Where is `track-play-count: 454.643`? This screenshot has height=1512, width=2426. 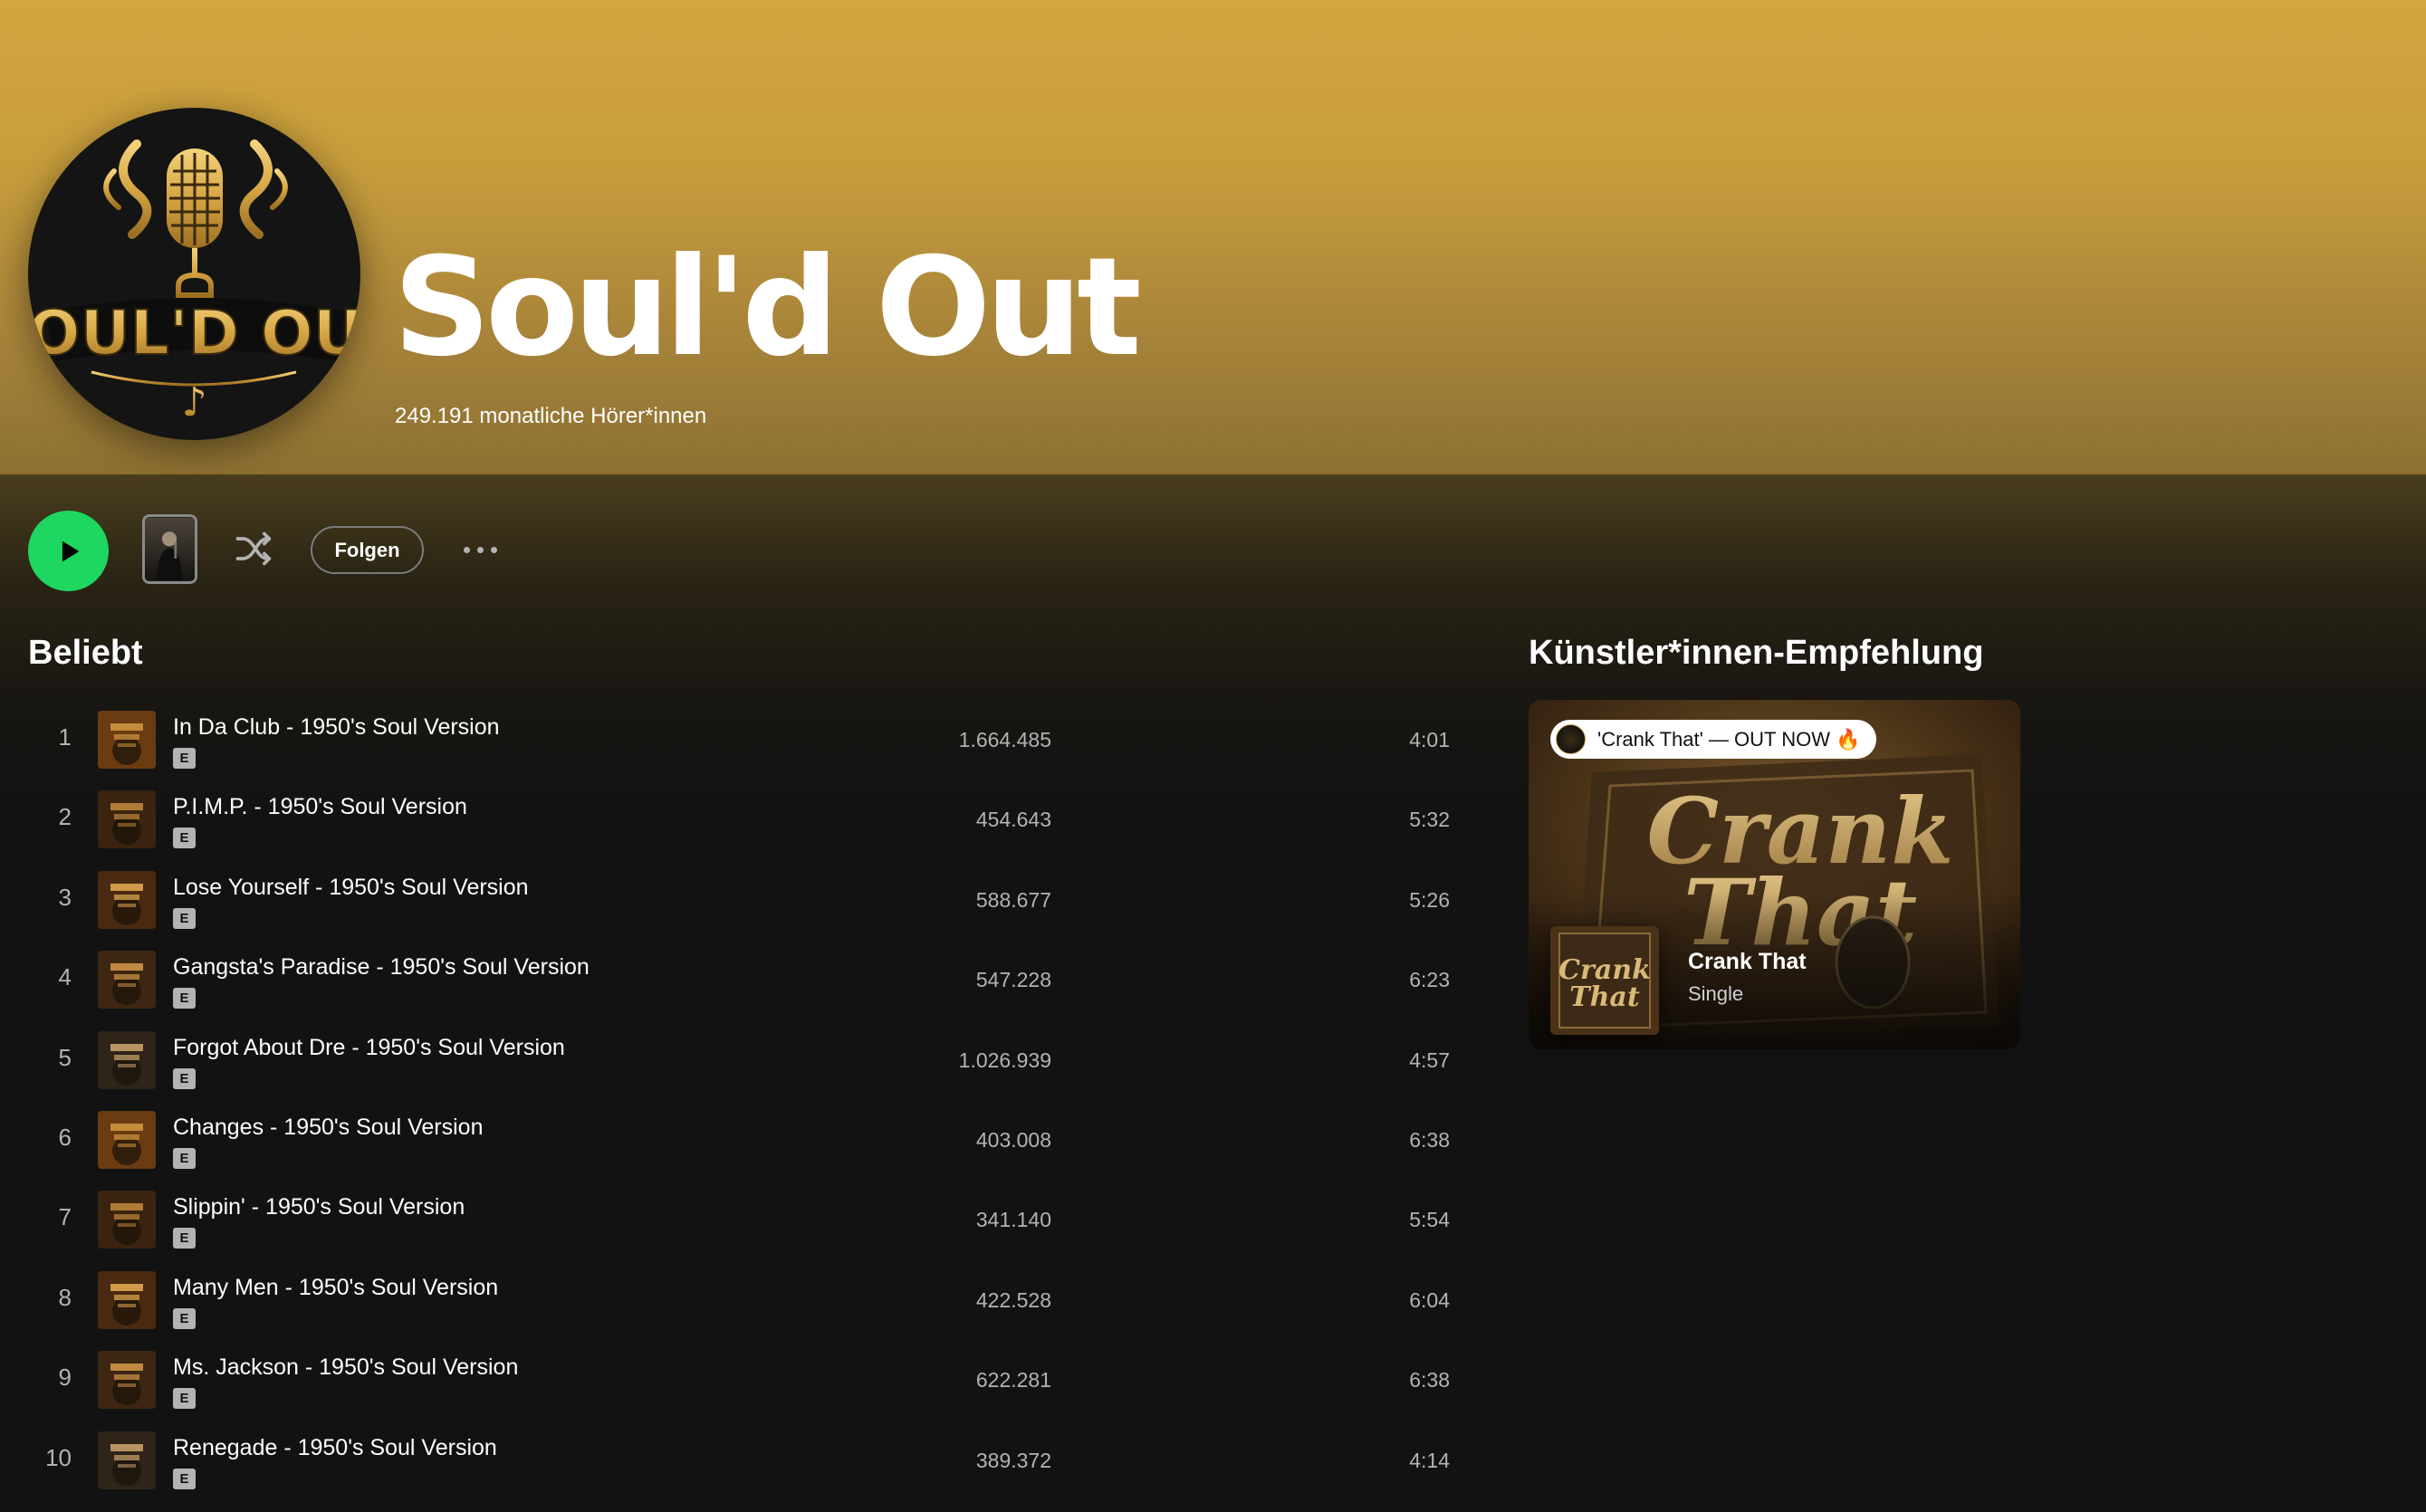 track-play-count: 454.643 is located at coordinates (1013, 820).